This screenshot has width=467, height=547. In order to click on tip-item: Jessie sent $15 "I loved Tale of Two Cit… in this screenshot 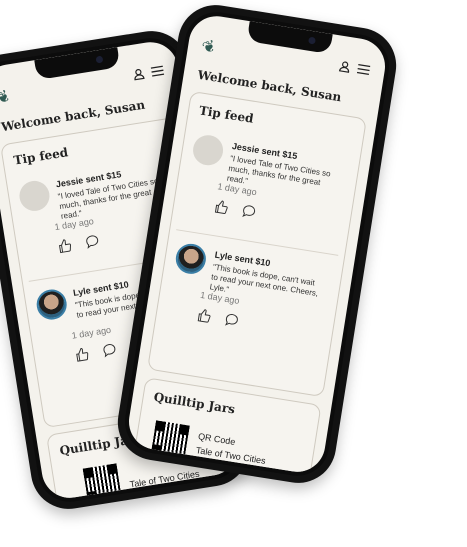, I will do `click(265, 190)`.